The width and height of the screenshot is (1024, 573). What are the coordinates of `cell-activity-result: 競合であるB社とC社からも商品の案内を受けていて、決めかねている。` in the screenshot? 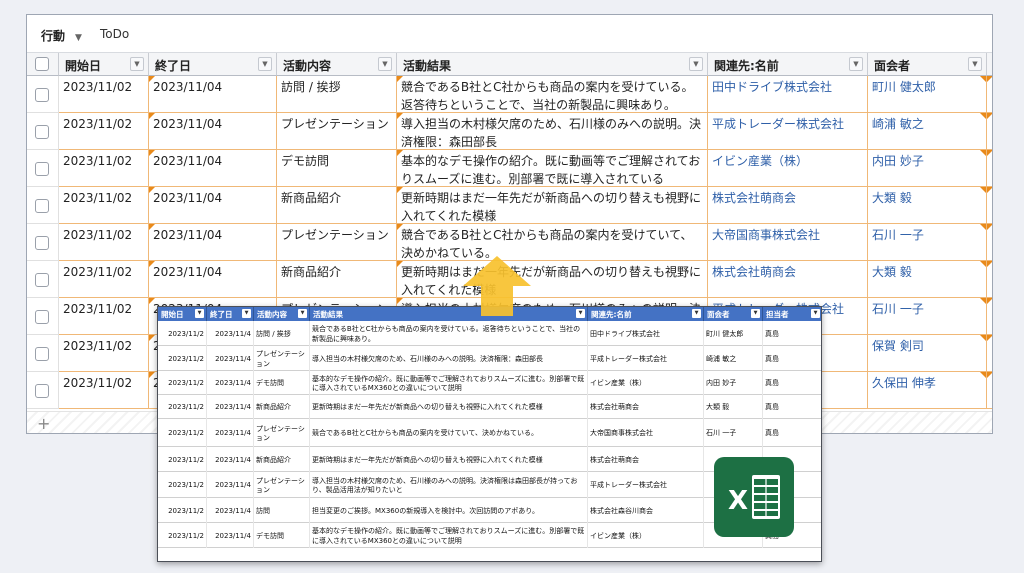 It's located at (552, 242).